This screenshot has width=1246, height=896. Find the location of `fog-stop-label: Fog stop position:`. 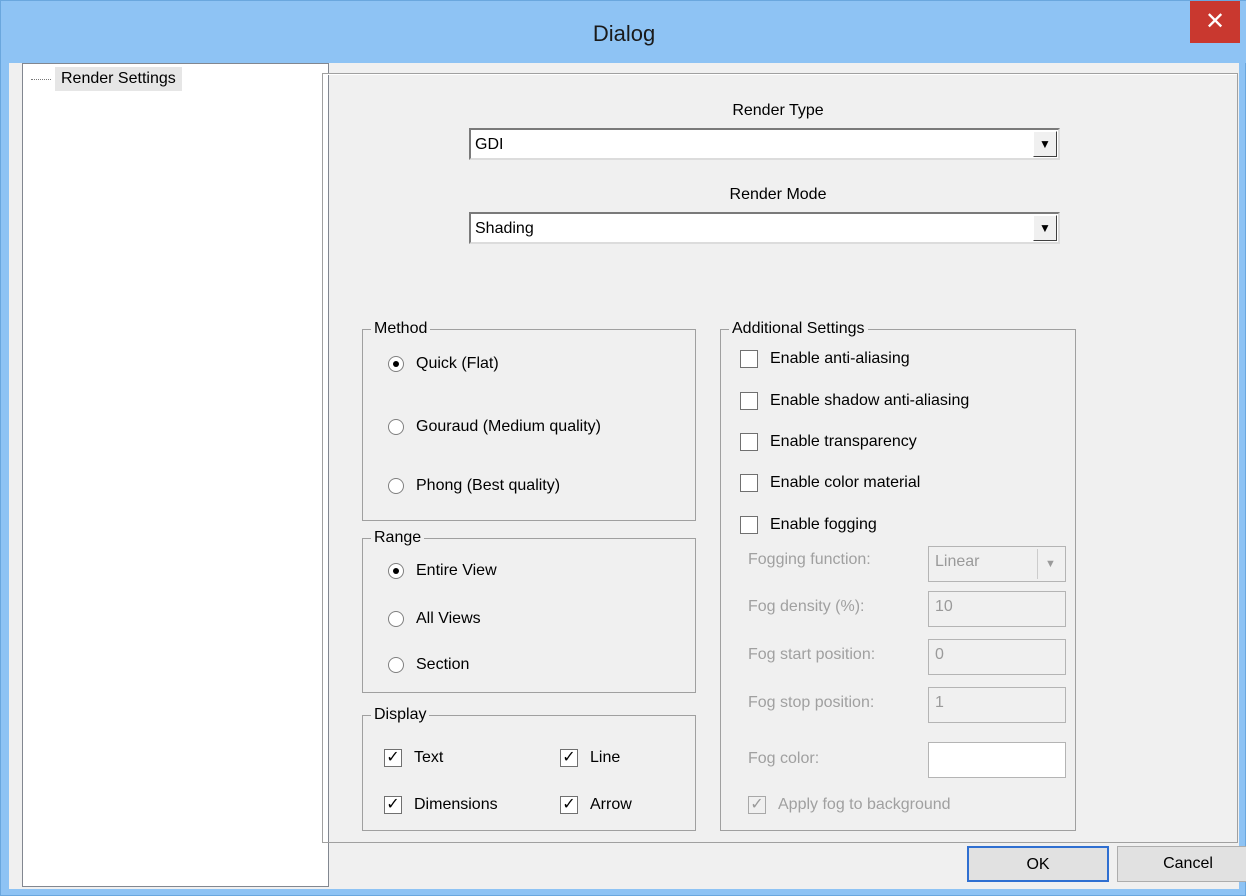

fog-stop-label: Fog stop position: is located at coordinates (811, 702).